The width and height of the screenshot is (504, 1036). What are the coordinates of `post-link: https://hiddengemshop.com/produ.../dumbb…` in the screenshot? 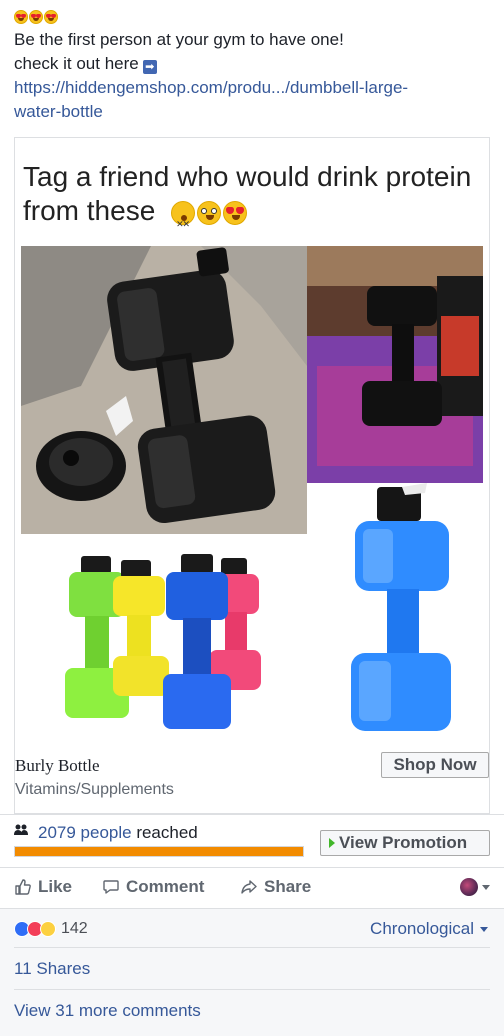 It's located at (254, 100).